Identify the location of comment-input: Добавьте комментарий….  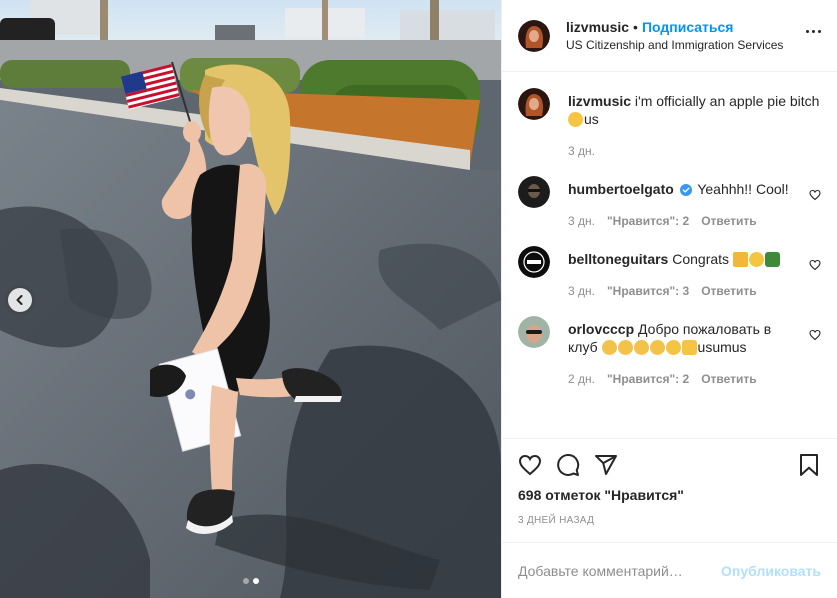
(619, 571).